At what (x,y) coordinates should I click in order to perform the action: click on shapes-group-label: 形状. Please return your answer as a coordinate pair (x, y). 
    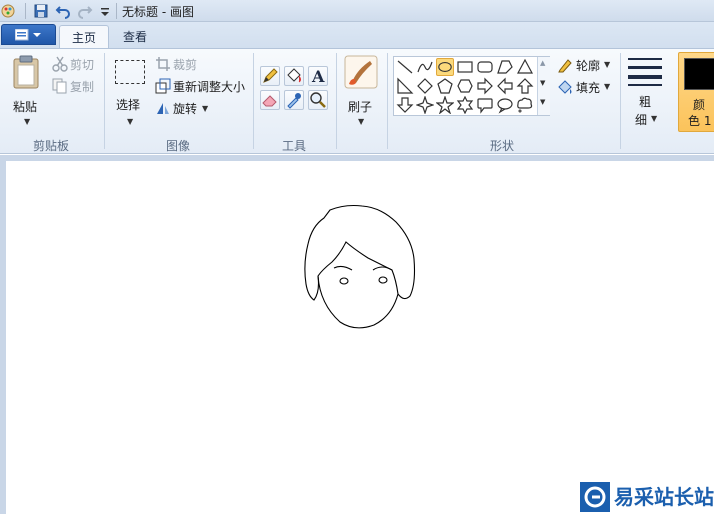
    Looking at the image, I should click on (502, 146).